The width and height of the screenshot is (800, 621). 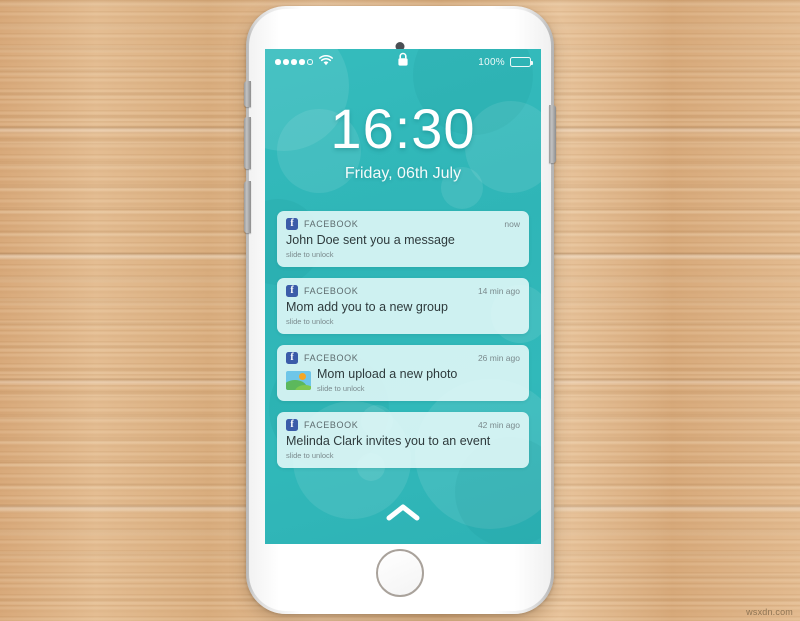 I want to click on power-button, so click(x=552, y=134).